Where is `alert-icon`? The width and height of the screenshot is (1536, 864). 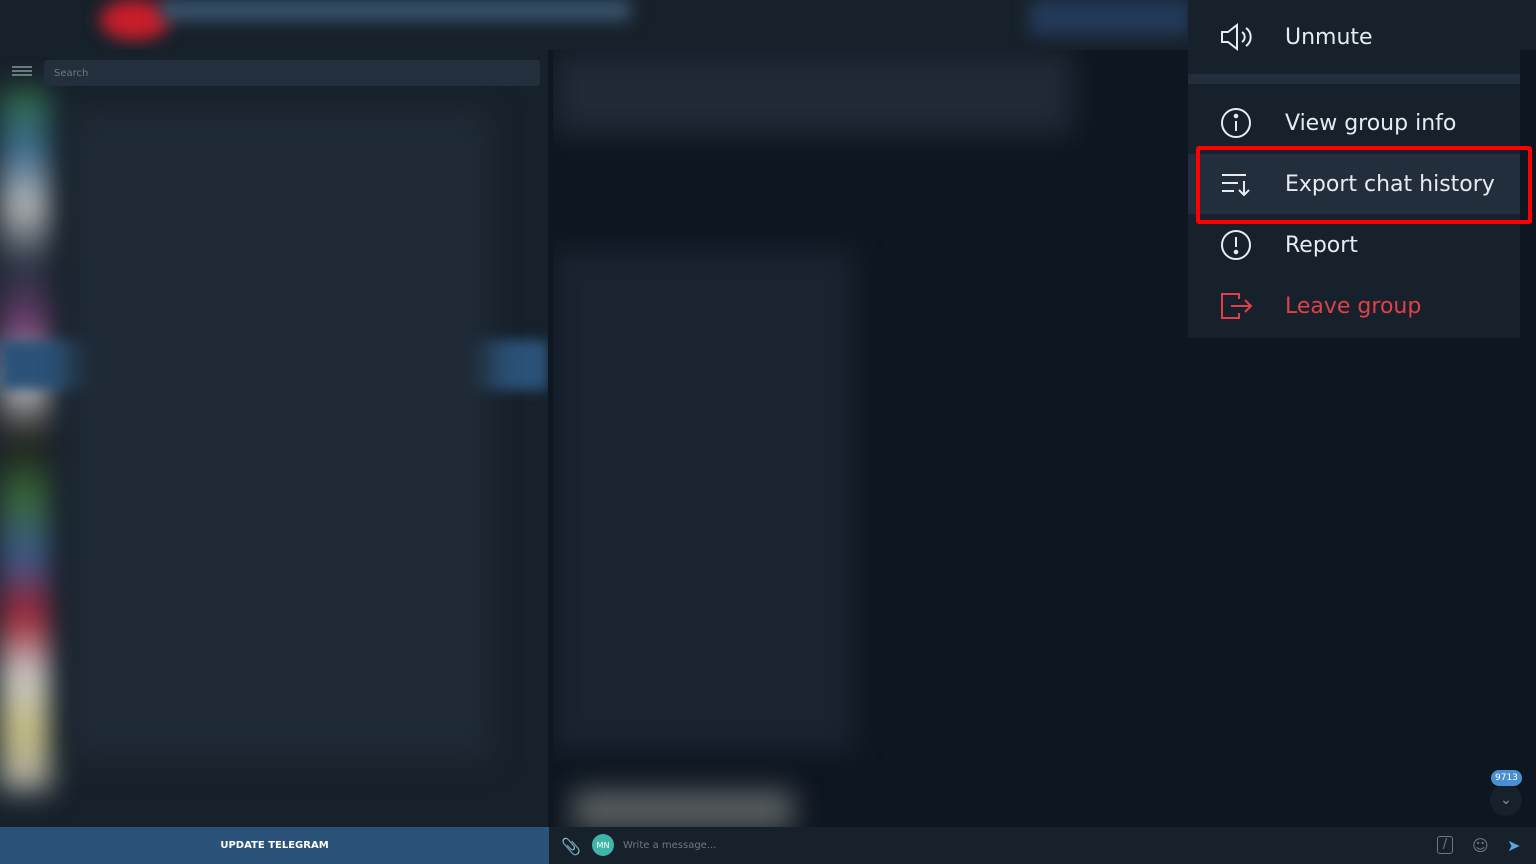
alert-icon is located at coordinates (1236, 245).